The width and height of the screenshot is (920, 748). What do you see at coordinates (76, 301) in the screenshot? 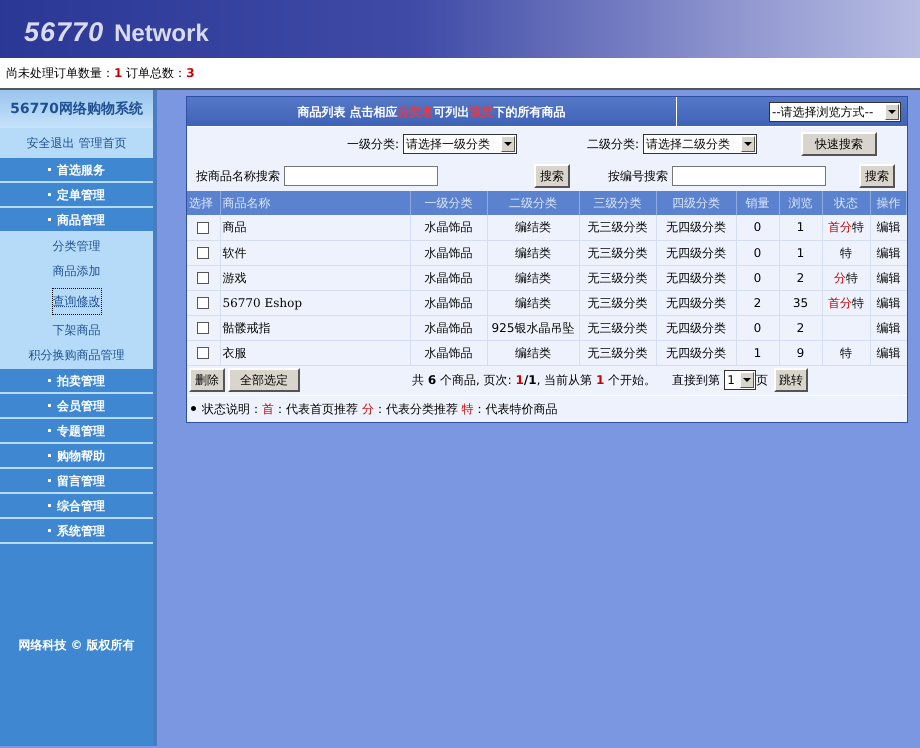
I see `submenu-item: 查询修改` at bounding box center [76, 301].